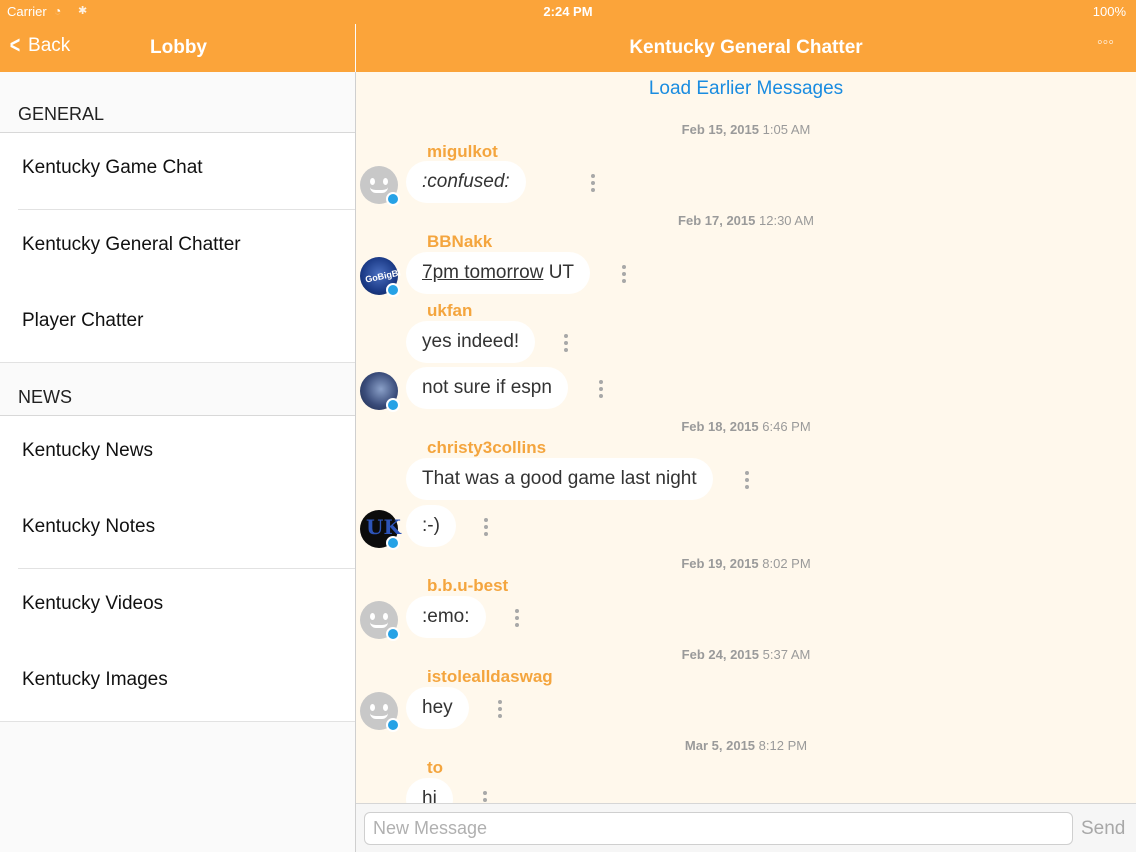  I want to click on battery-level: 100%, so click(1109, 11).